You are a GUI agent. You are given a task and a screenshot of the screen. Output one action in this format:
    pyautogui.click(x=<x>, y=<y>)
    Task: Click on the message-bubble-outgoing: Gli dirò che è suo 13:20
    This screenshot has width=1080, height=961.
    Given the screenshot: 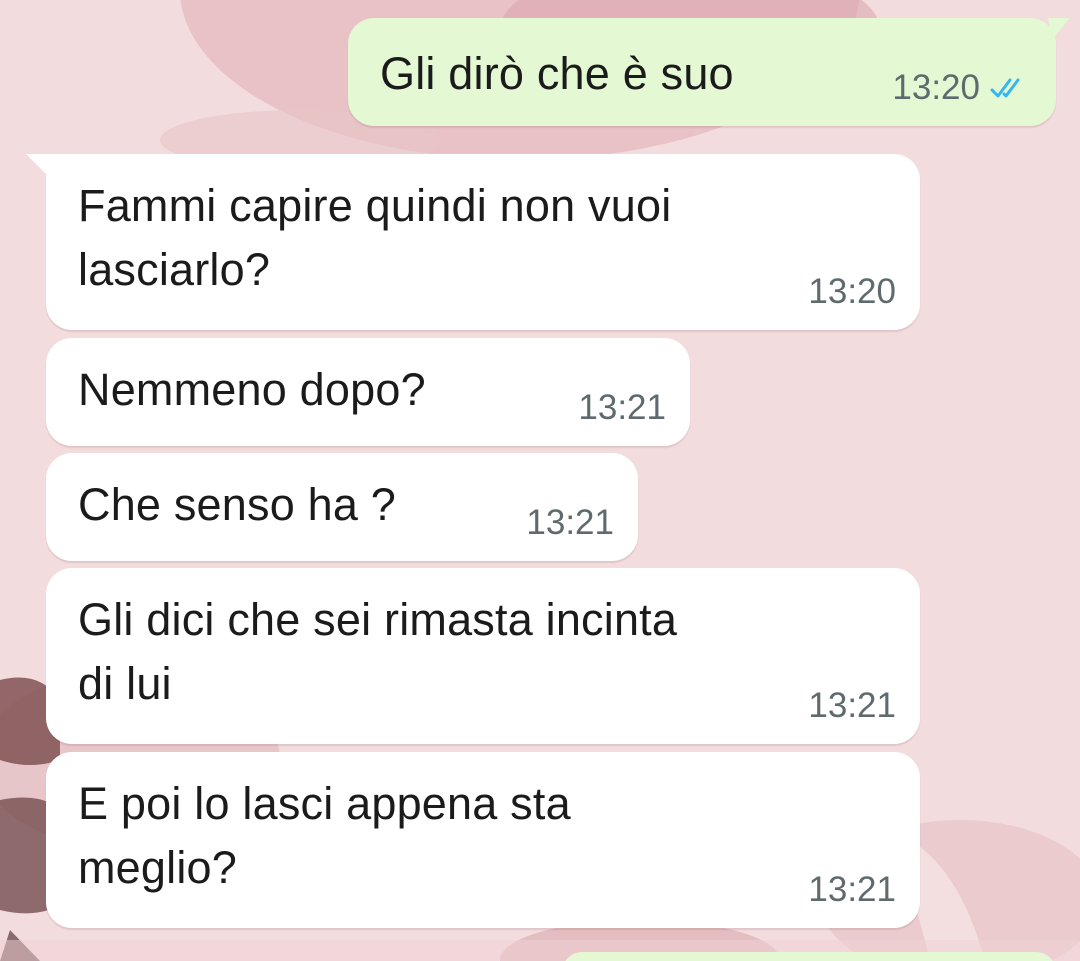 What is the action you would take?
    pyautogui.click(x=709, y=72)
    